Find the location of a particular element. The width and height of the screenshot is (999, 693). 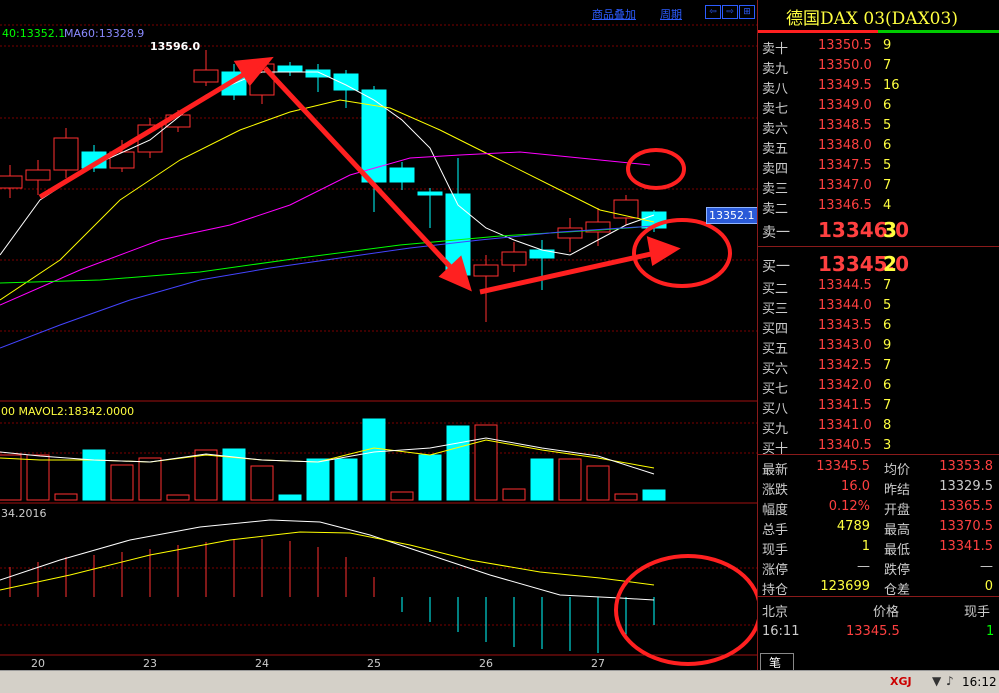

ask-price: 13349.5 is located at coordinates (845, 85).